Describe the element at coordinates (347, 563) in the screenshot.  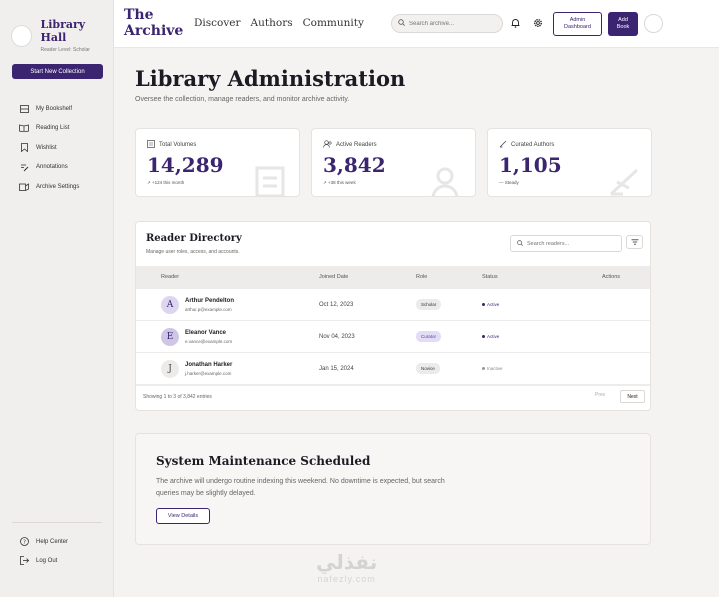
I see `watermark-arabic: نفذلي` at that location.